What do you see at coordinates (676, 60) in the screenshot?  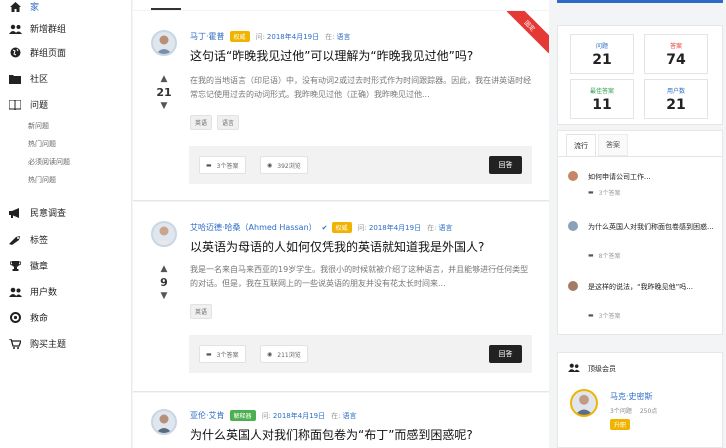 I see `stat-value: 74` at bounding box center [676, 60].